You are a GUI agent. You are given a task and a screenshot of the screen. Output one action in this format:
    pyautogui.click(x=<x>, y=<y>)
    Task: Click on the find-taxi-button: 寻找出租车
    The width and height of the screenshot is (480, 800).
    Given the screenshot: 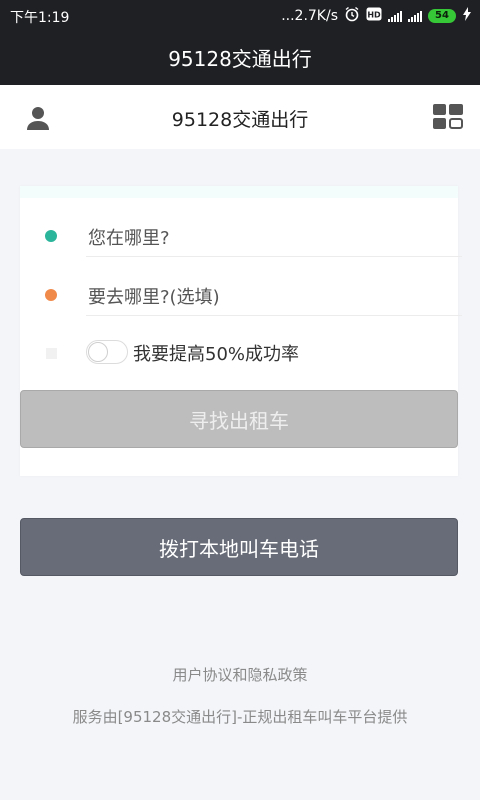 What is the action you would take?
    pyautogui.click(x=239, y=419)
    